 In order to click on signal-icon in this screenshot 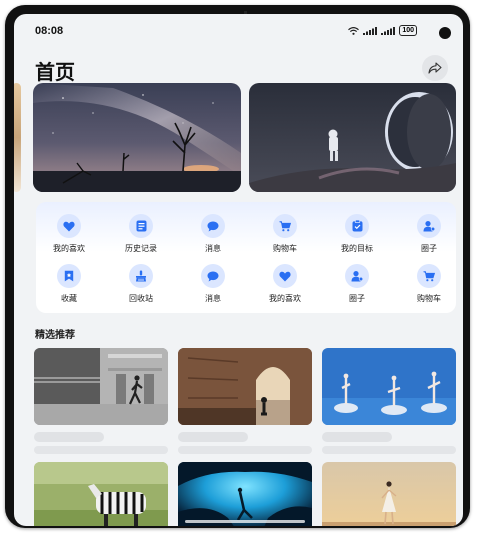, I will do `click(370, 30)`.